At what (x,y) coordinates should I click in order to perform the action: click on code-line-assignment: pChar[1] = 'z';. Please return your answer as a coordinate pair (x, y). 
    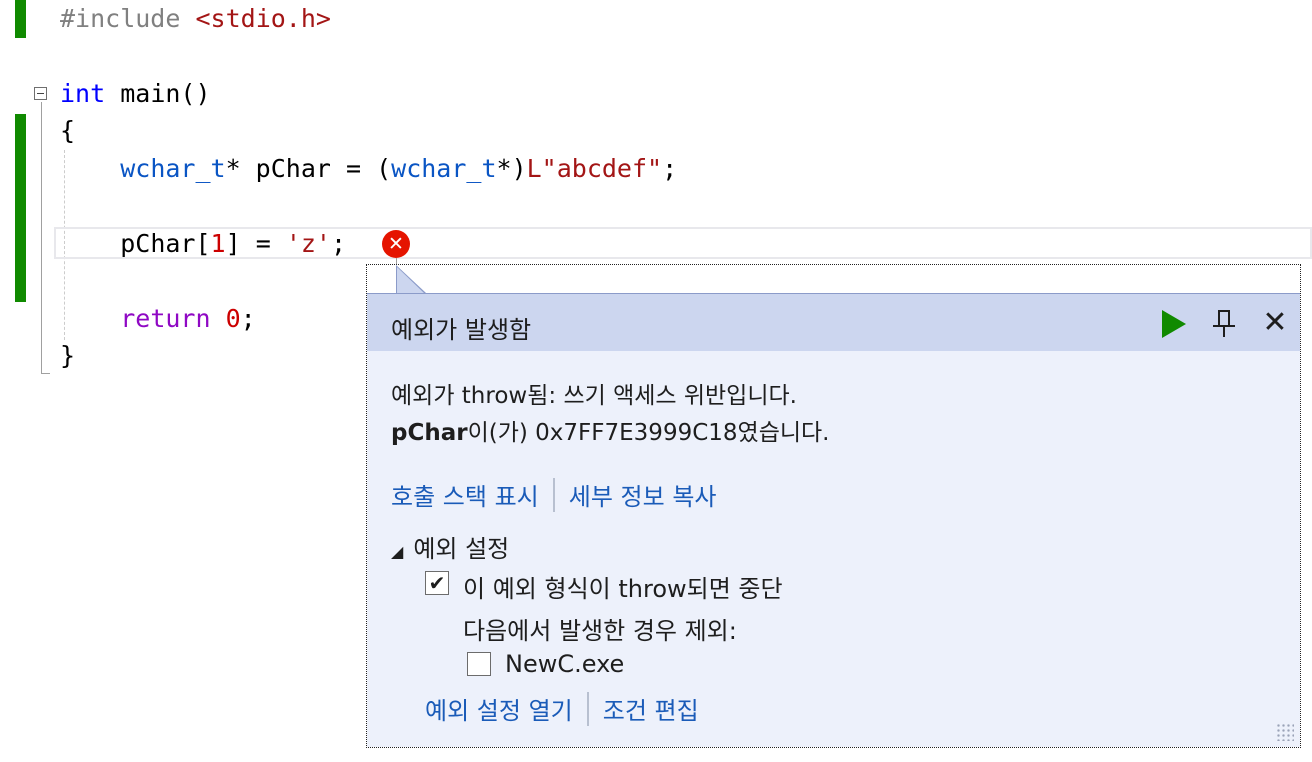
    Looking at the image, I should click on (203, 244).